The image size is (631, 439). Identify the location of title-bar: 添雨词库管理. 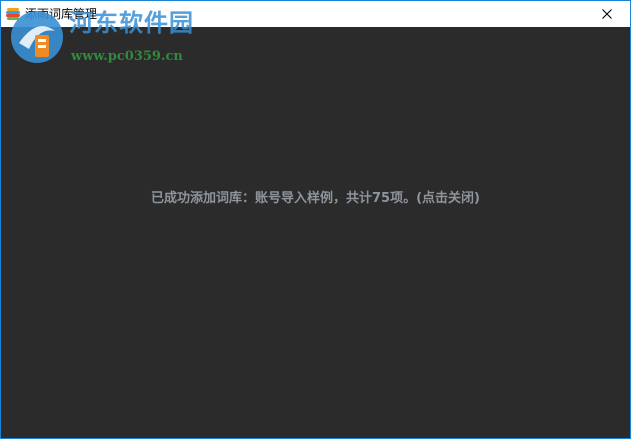
(315, 14).